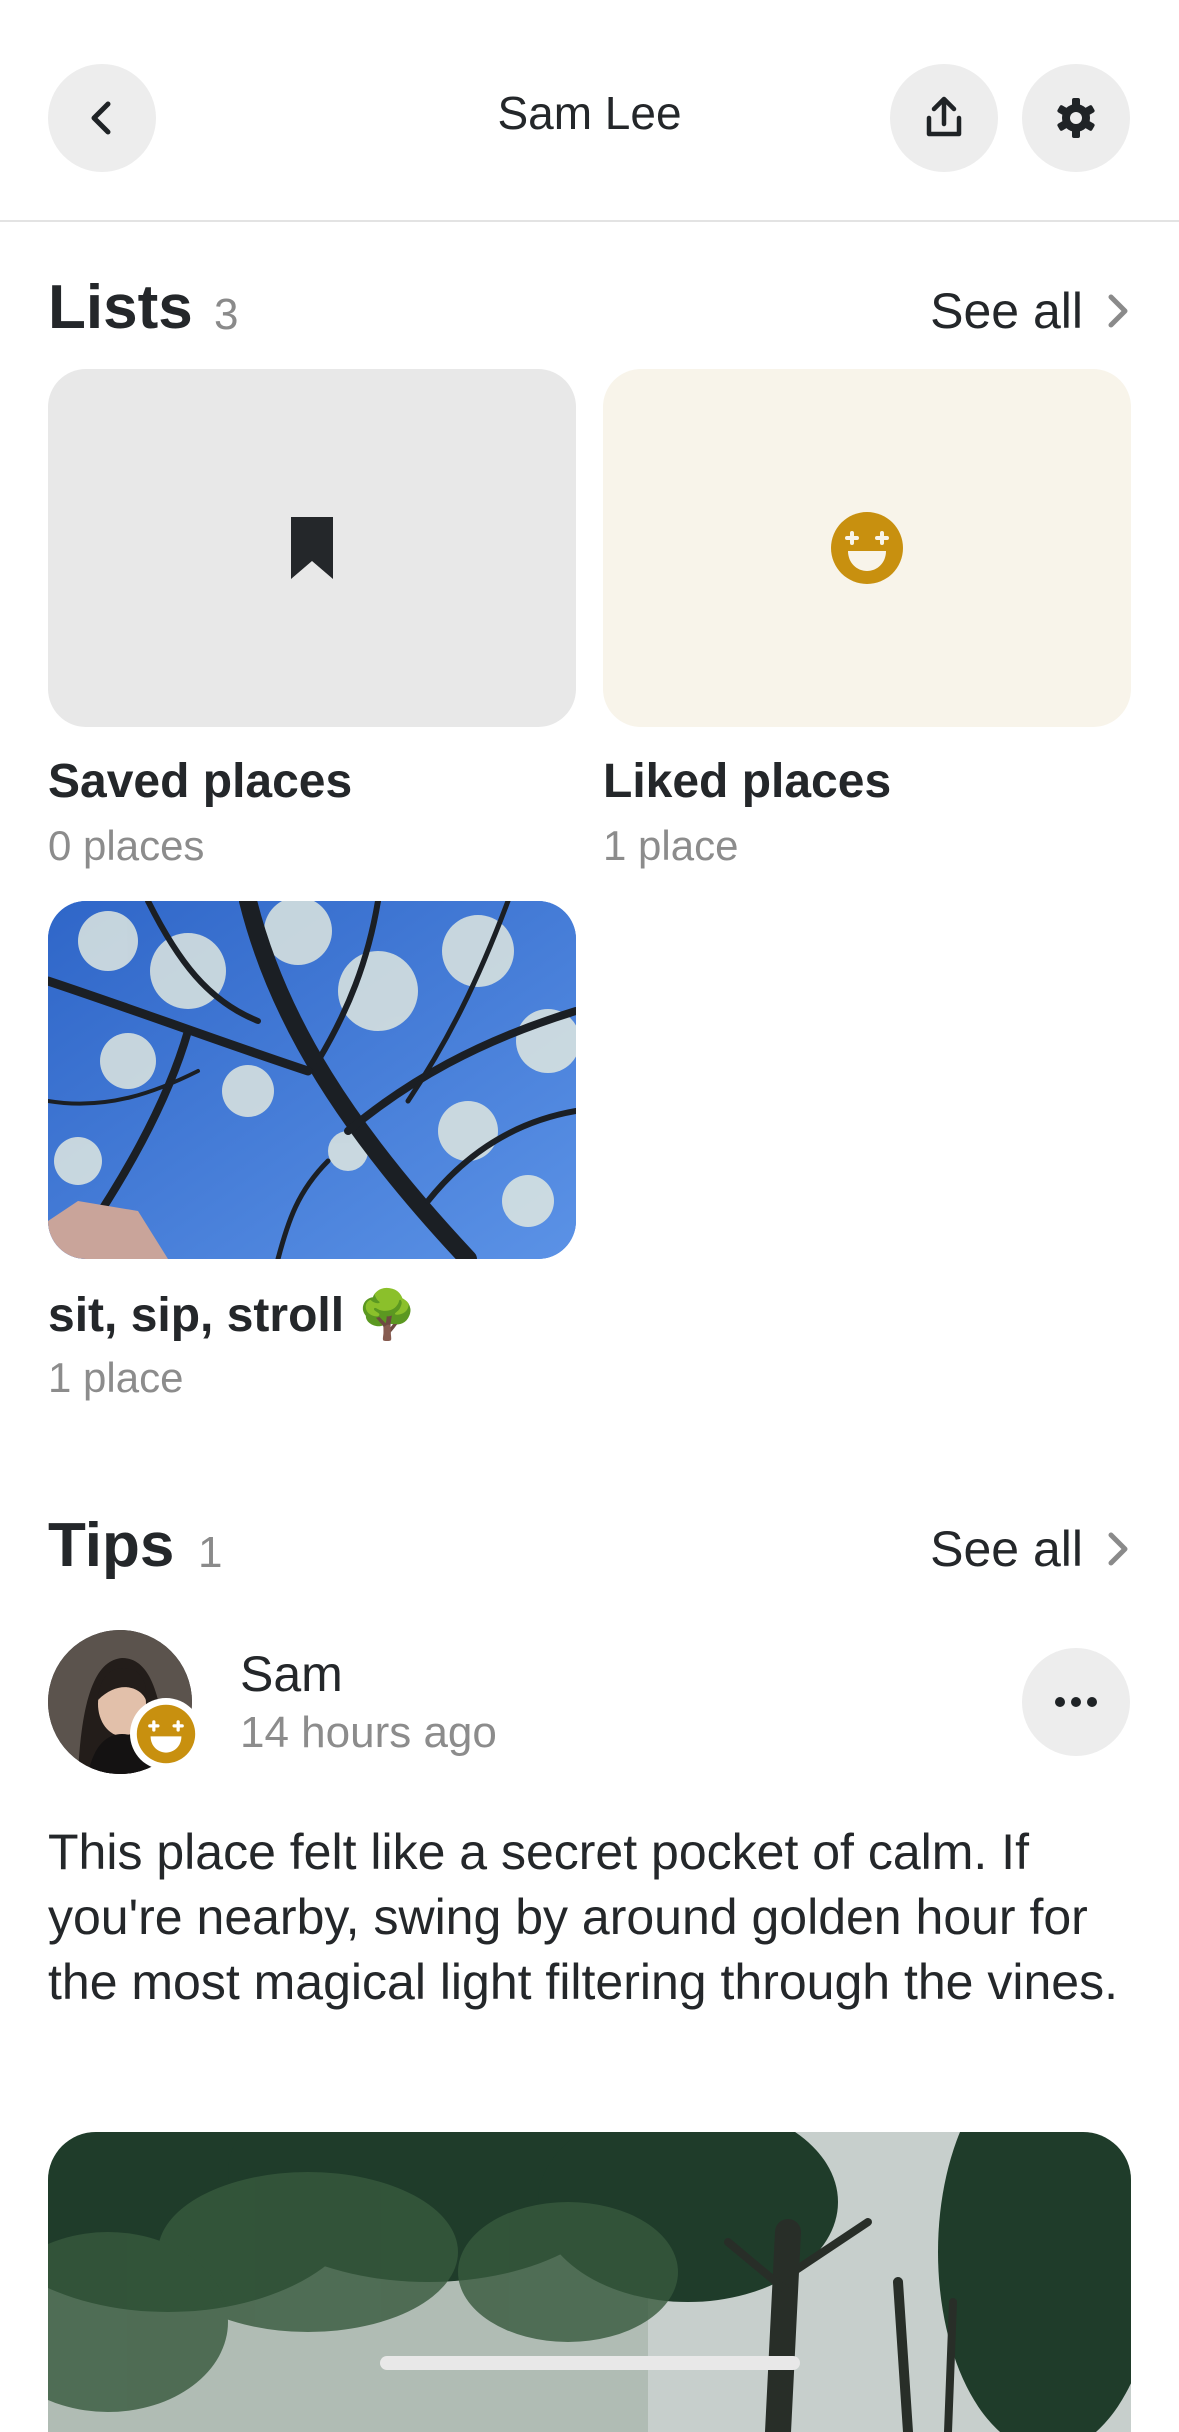 This screenshot has height=2432, width=1179. I want to click on home-indicator, so click(590, 2363).